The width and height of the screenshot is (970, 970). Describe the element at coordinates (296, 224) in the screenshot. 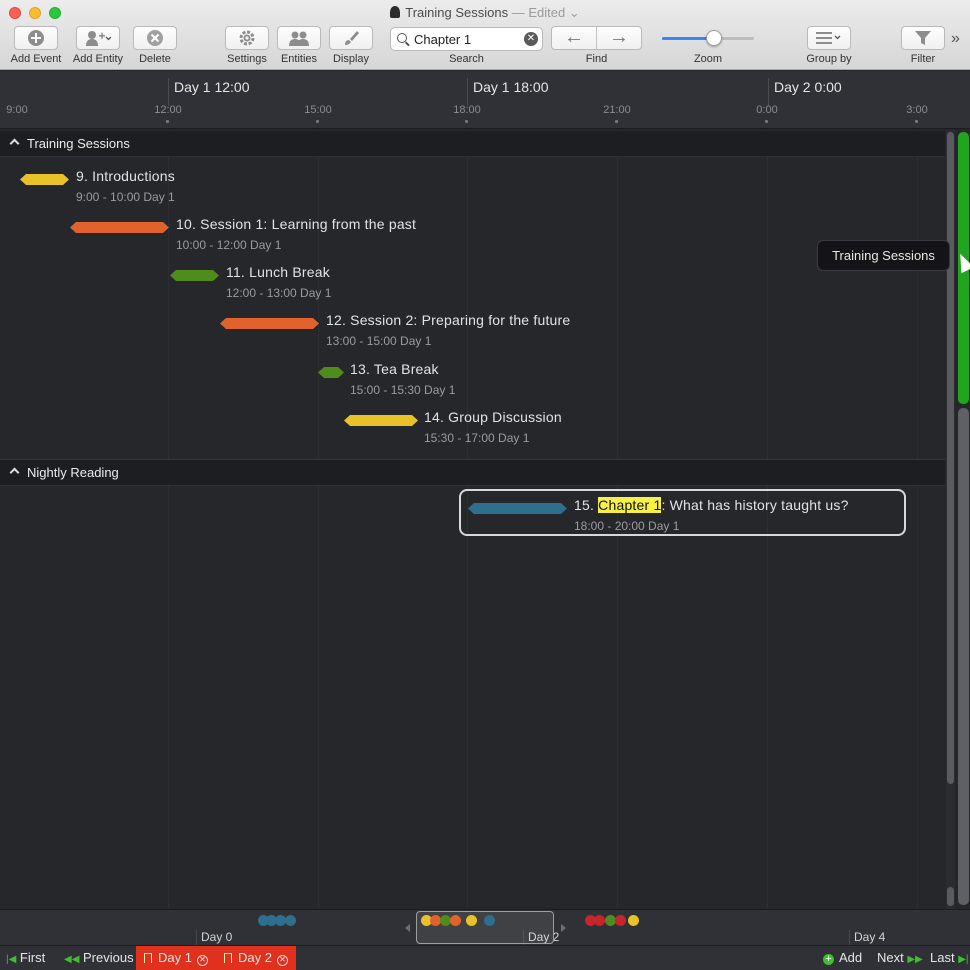

I see `event-title: 10. Session 1: Learning from the past` at that location.